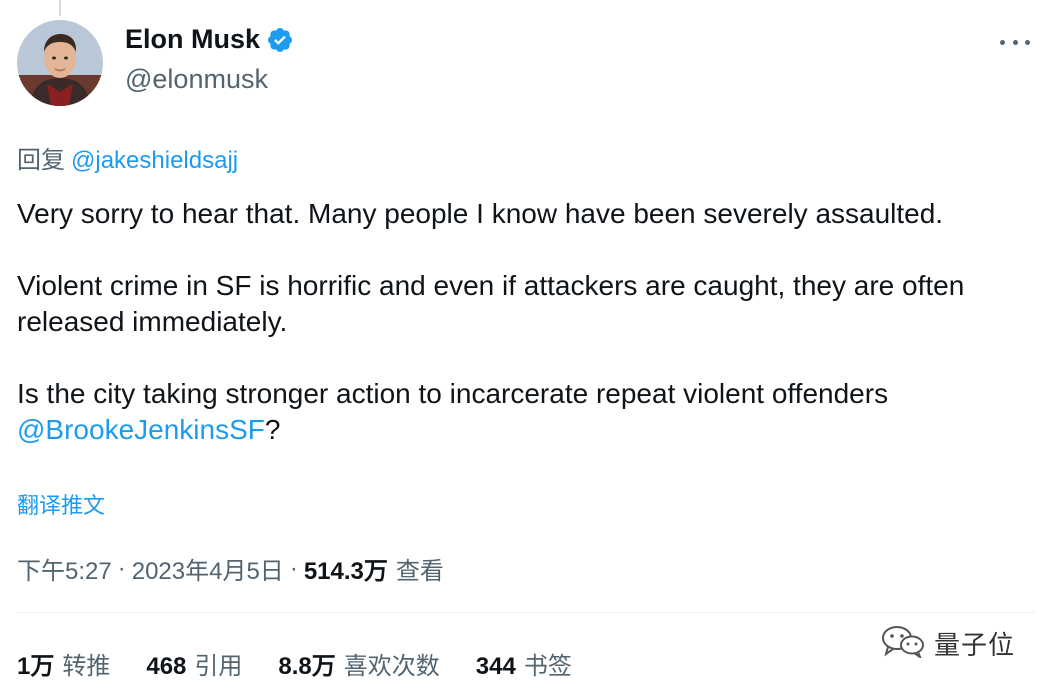  I want to click on bookmarks-stat: 344 书签, so click(524, 663).